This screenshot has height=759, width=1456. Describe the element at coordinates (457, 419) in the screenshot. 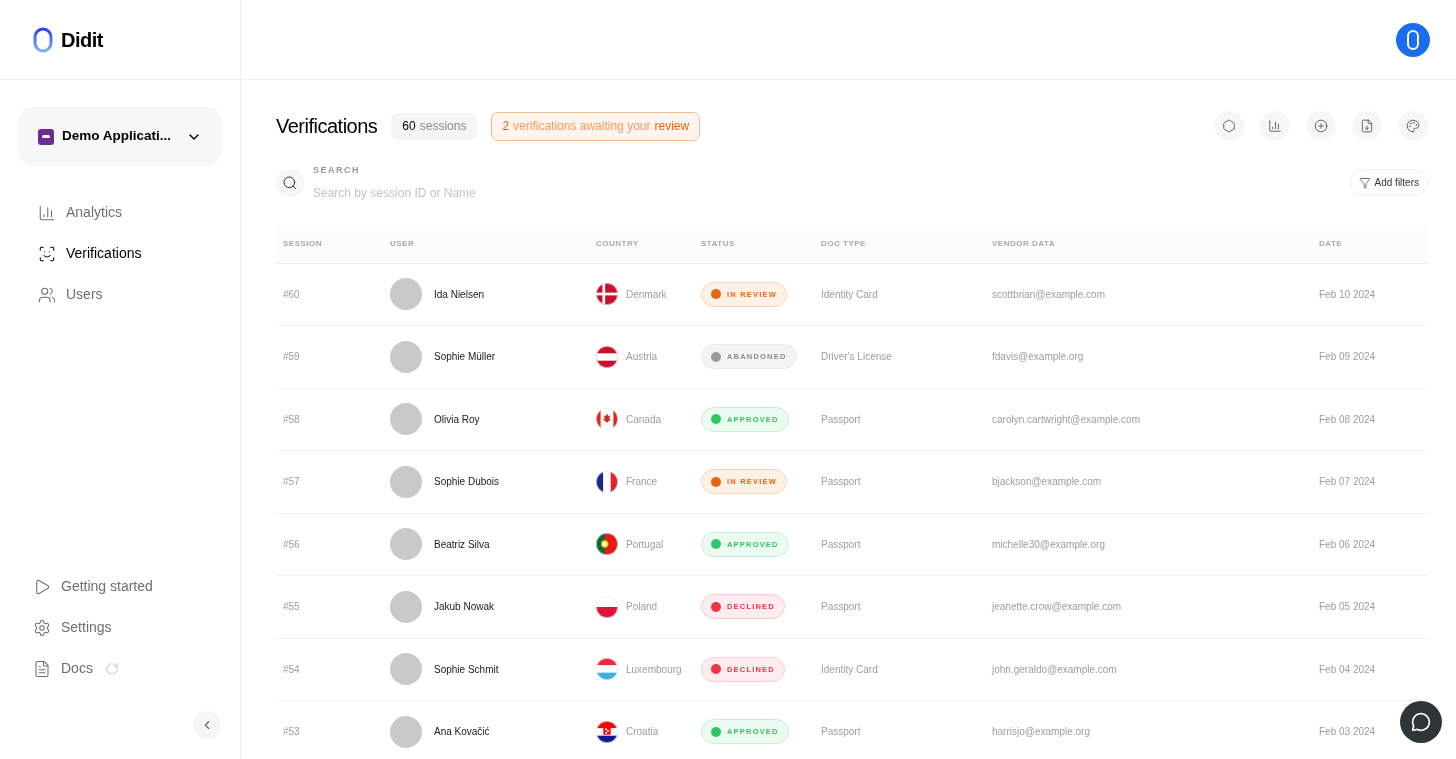

I see `user-name: Olivia Roy` at that location.